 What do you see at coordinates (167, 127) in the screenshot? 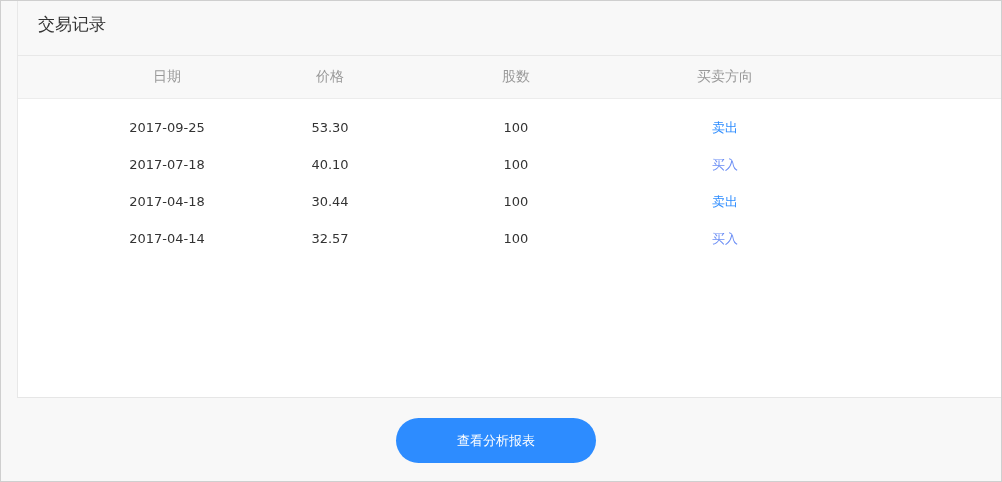
I see `table-cell: 2017-09-25` at bounding box center [167, 127].